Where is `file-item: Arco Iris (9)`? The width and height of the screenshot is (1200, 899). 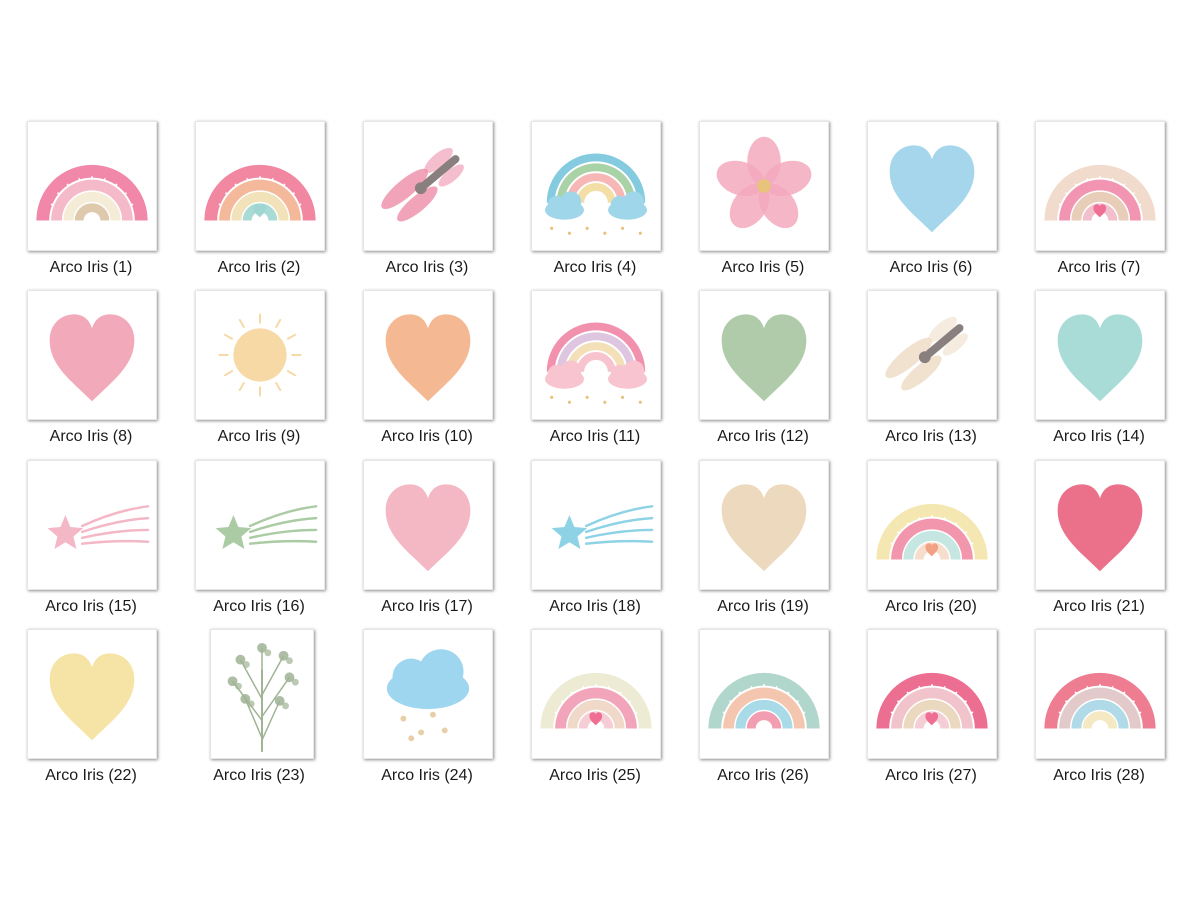
file-item: Arco Iris (9) is located at coordinates (252, 375).